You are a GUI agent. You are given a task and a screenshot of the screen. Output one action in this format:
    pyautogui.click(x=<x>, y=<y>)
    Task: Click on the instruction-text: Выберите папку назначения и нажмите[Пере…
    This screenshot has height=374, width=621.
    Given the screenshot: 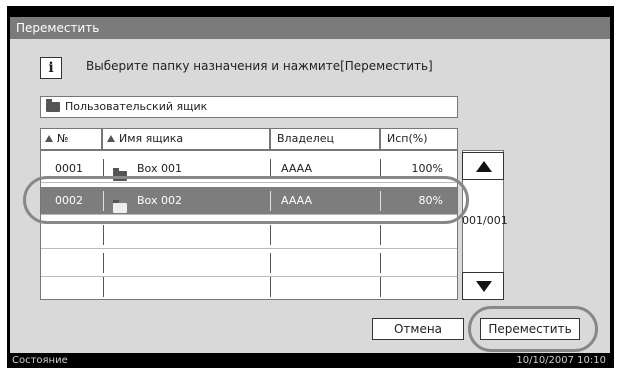 What is the action you would take?
    pyautogui.click(x=259, y=66)
    